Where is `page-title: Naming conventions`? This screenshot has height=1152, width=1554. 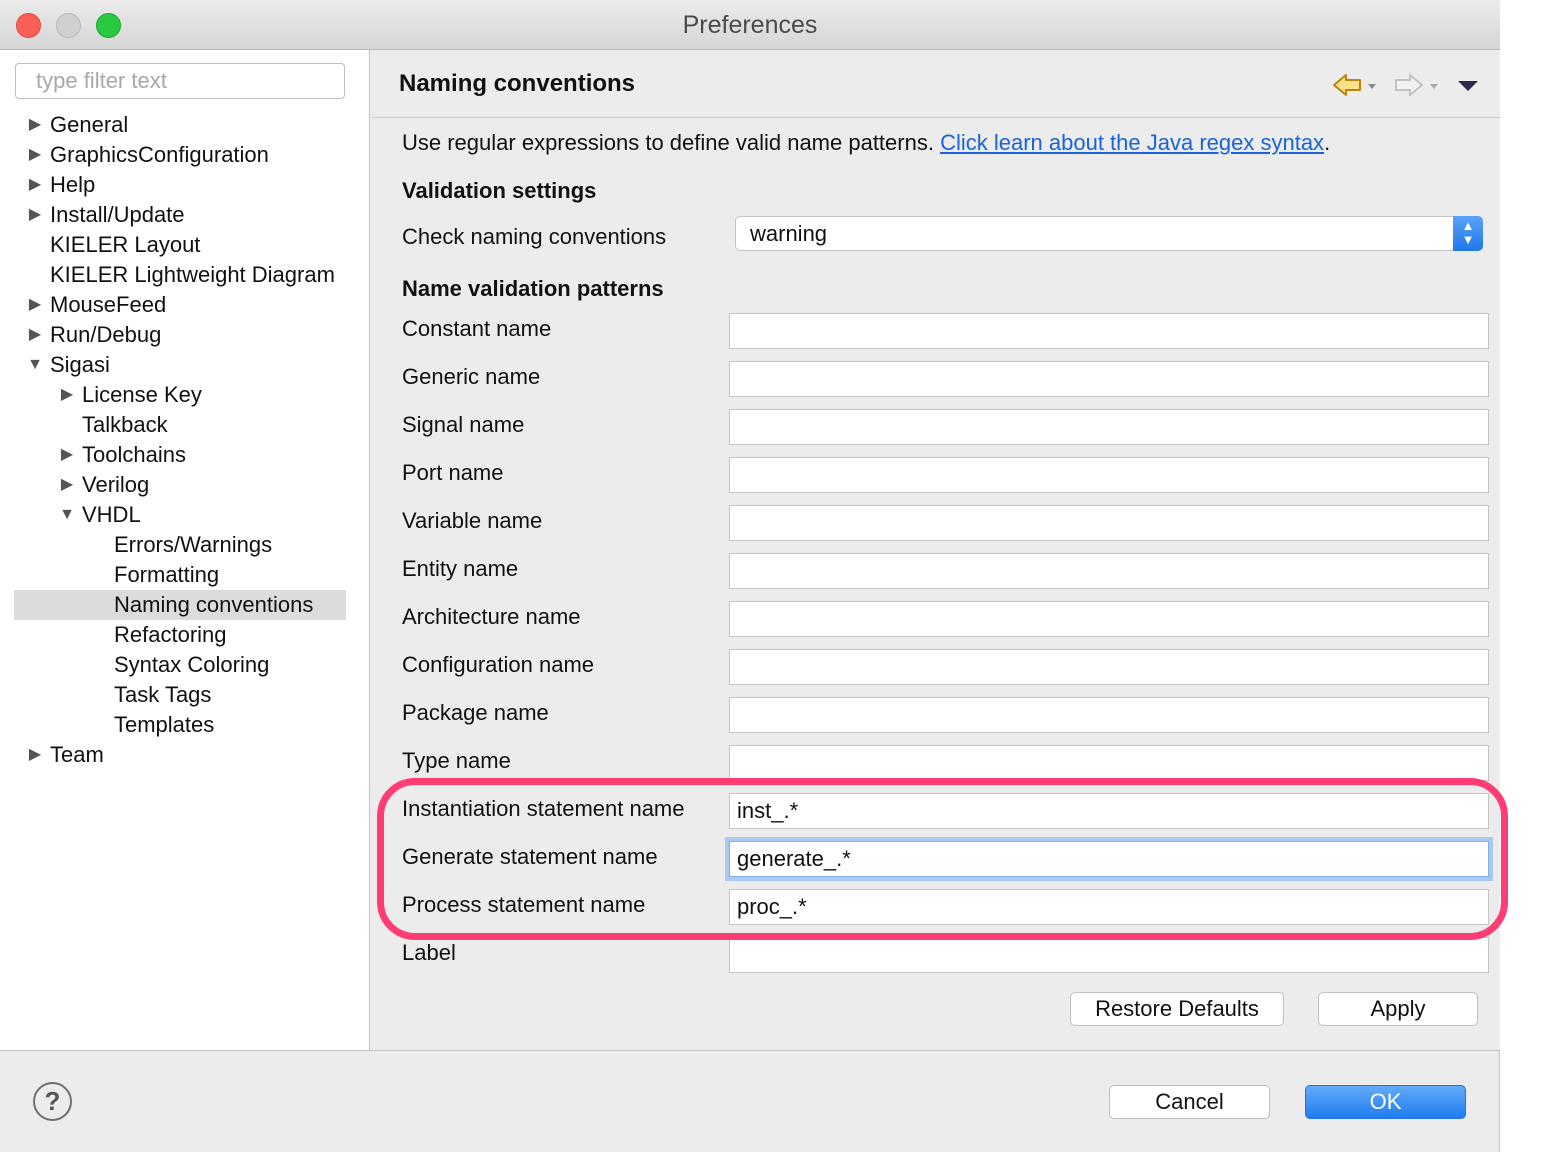
page-title: Naming conventions is located at coordinates (517, 83).